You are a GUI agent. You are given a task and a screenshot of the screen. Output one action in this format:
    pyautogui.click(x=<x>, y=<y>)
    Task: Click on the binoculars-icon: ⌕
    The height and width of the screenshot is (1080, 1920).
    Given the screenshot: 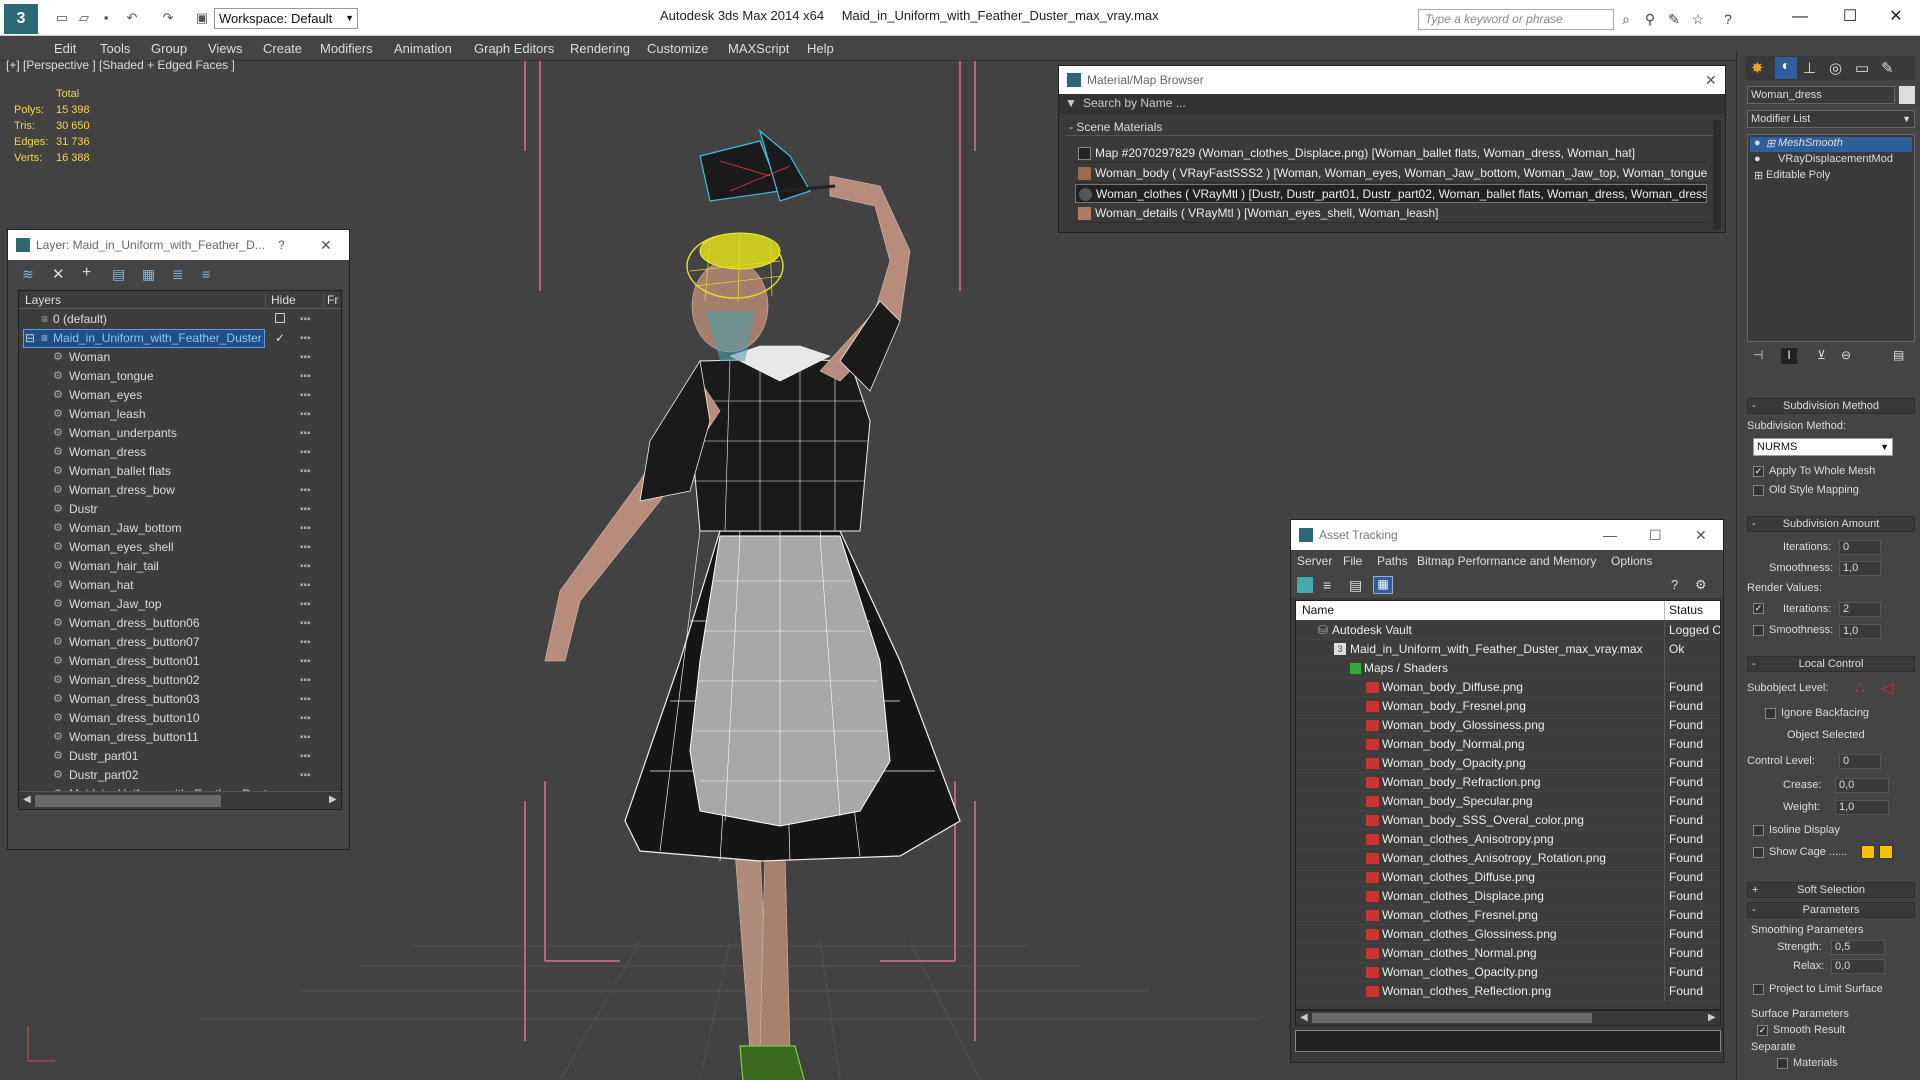 What is the action you would take?
    pyautogui.click(x=1626, y=19)
    